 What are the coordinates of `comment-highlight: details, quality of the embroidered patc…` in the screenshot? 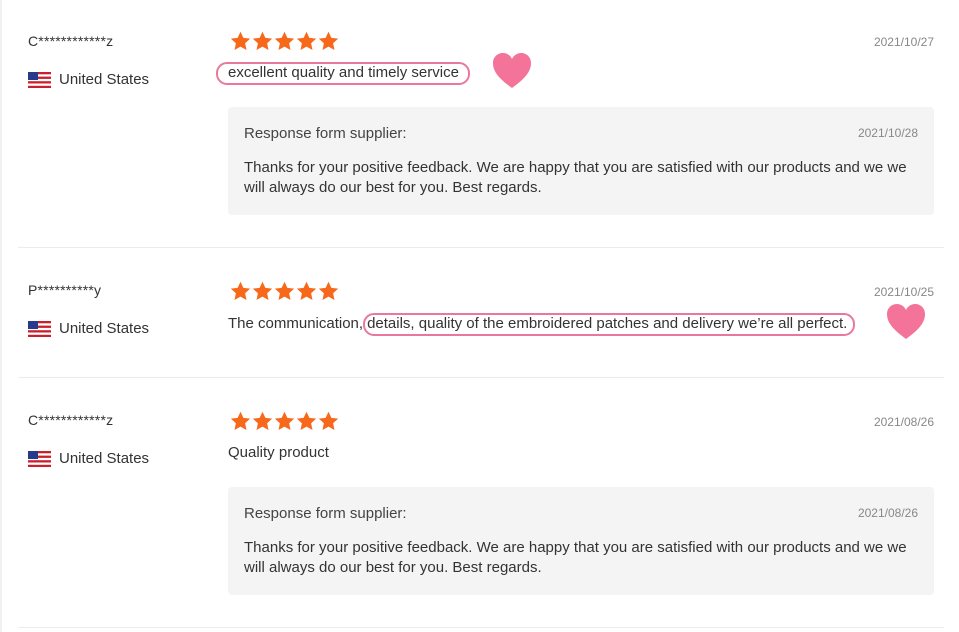 It's located at (609, 324).